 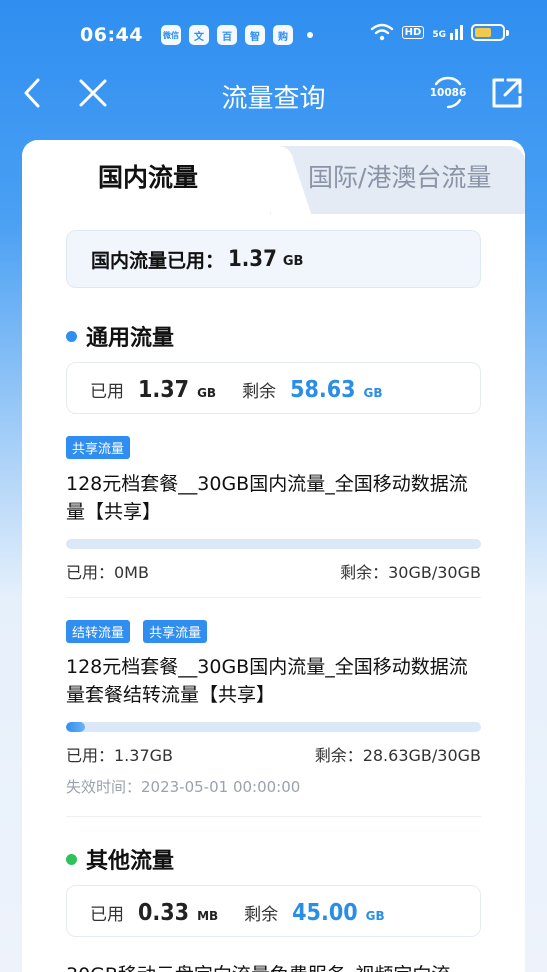 I want to click on status-time: 06:44, so click(x=111, y=35).